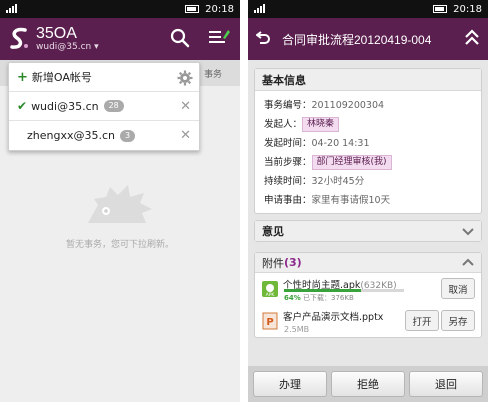 This screenshot has width=488, height=402. Describe the element at coordinates (290, 384) in the screenshot. I see `handle-button: 办理` at that location.